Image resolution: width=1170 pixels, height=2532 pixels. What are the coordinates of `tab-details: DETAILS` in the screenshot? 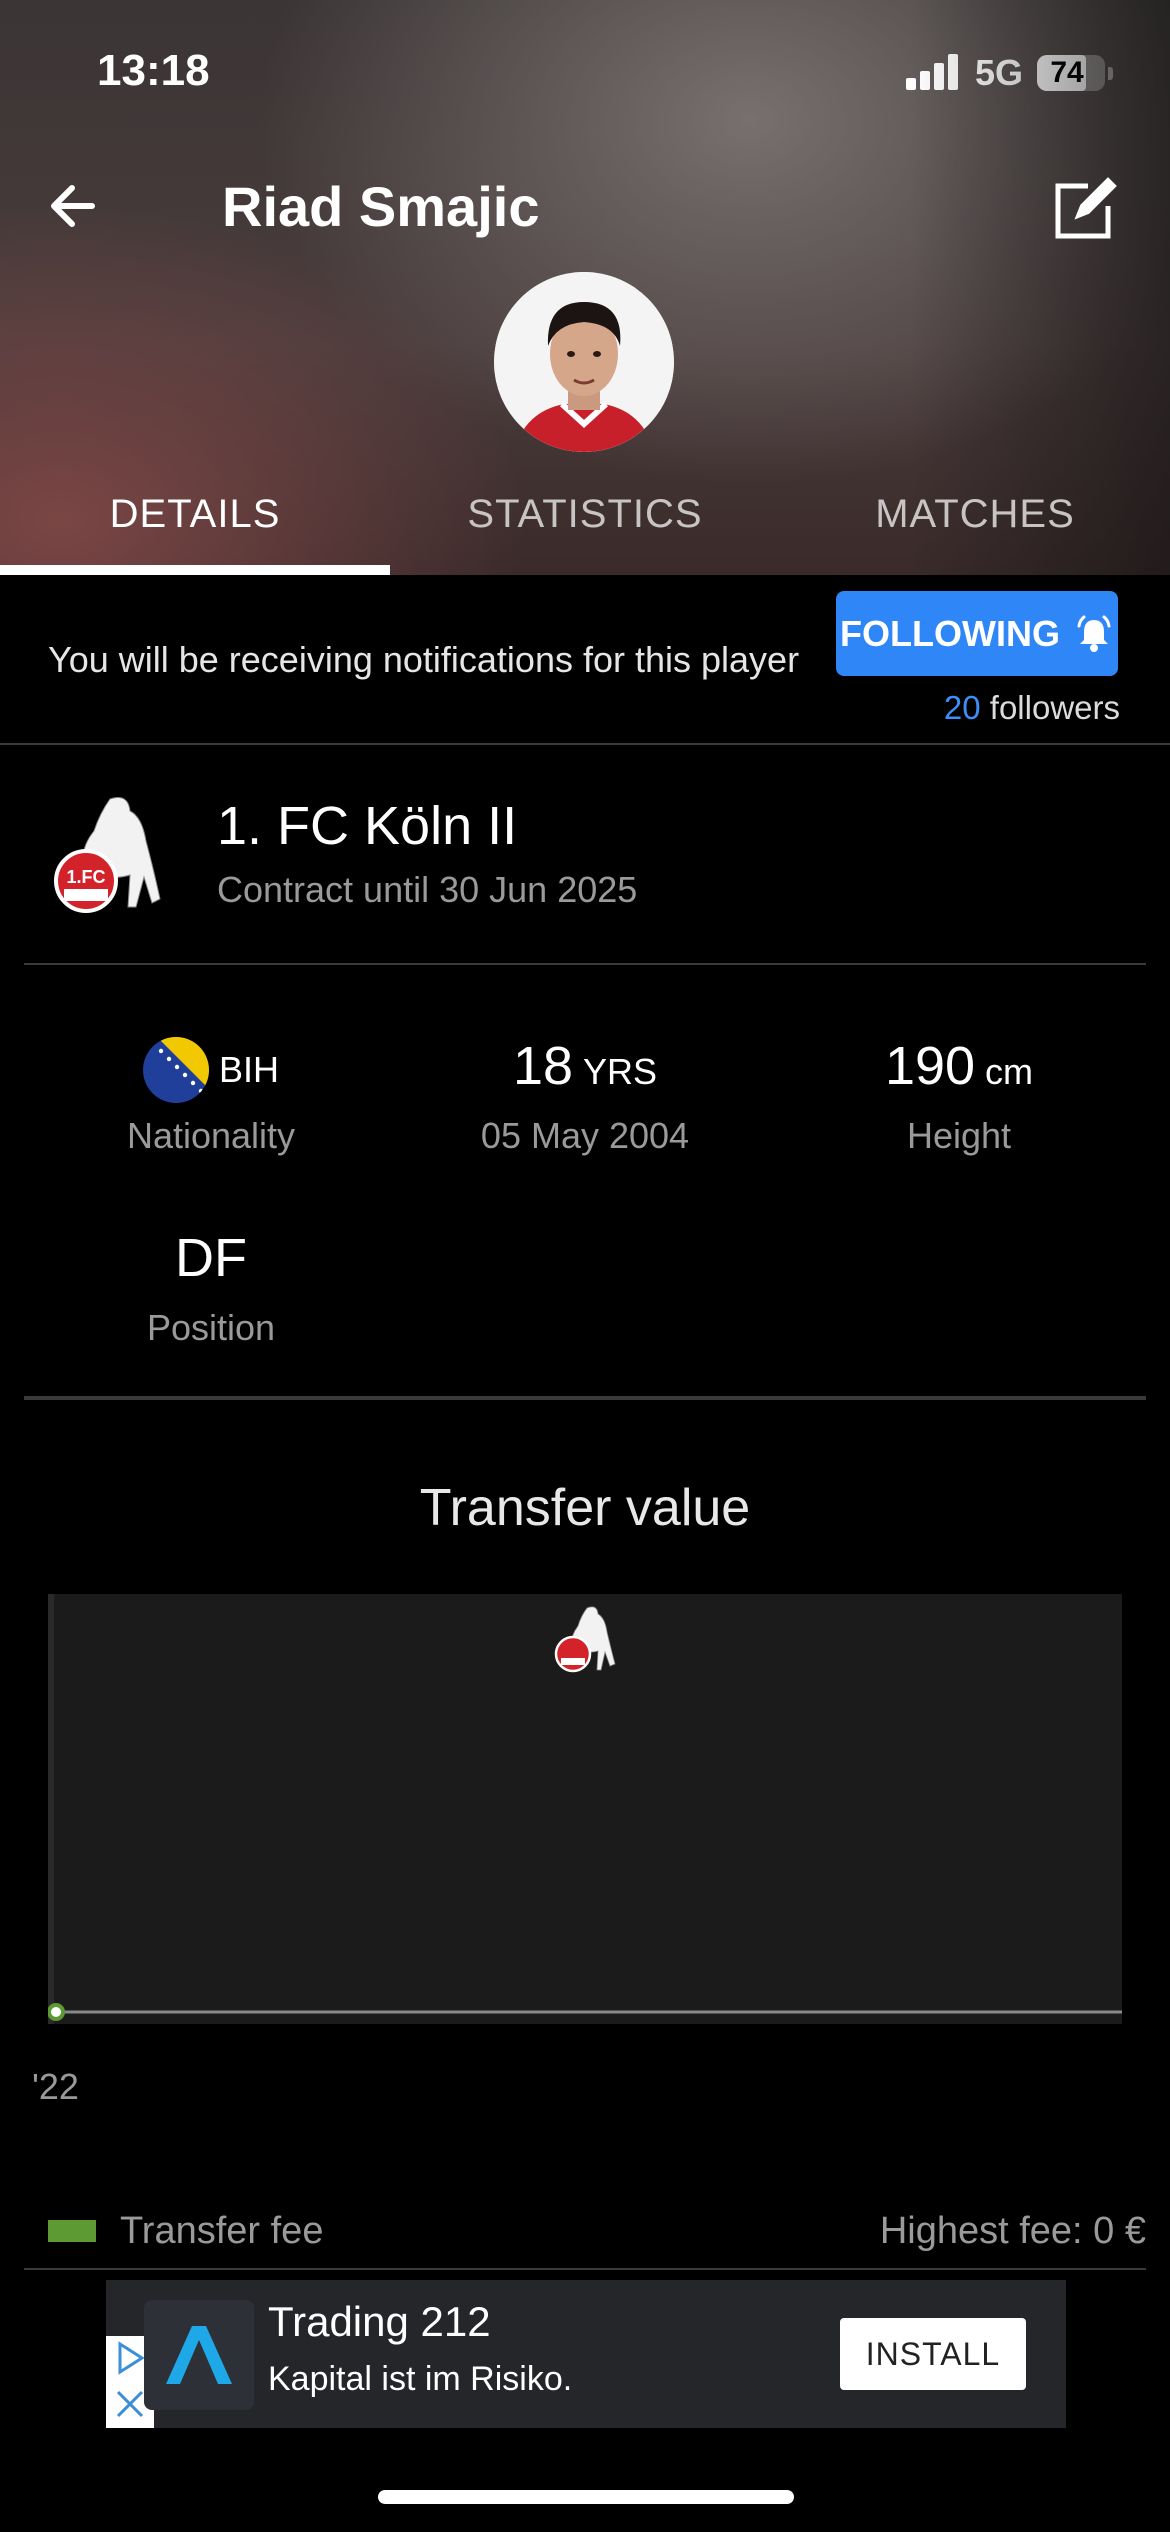 It's located at (195, 522).